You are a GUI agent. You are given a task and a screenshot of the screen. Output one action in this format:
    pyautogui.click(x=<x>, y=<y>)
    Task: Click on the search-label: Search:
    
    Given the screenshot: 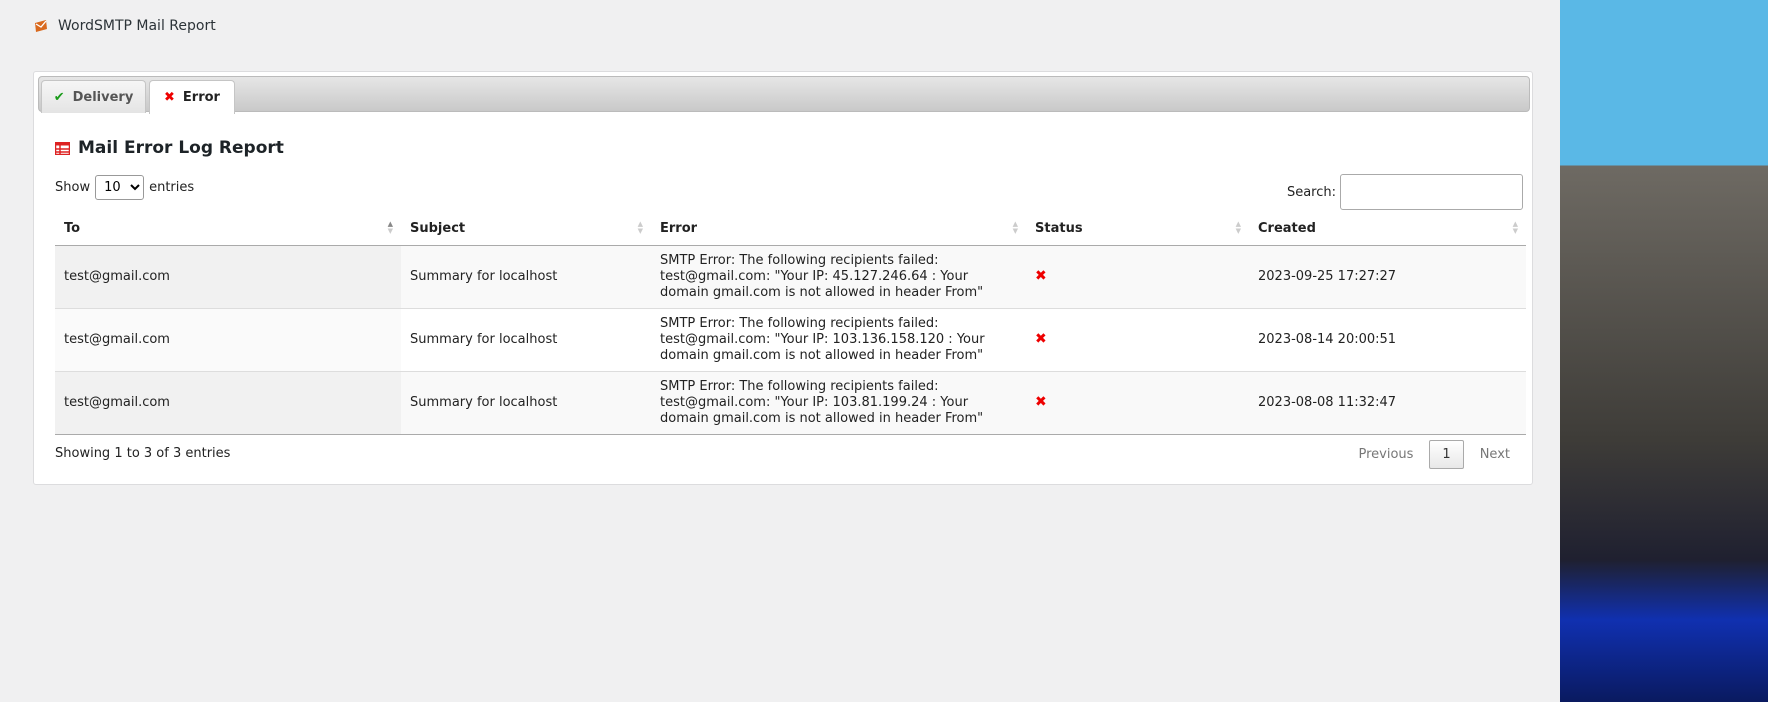 What is the action you would take?
    pyautogui.click(x=1311, y=192)
    